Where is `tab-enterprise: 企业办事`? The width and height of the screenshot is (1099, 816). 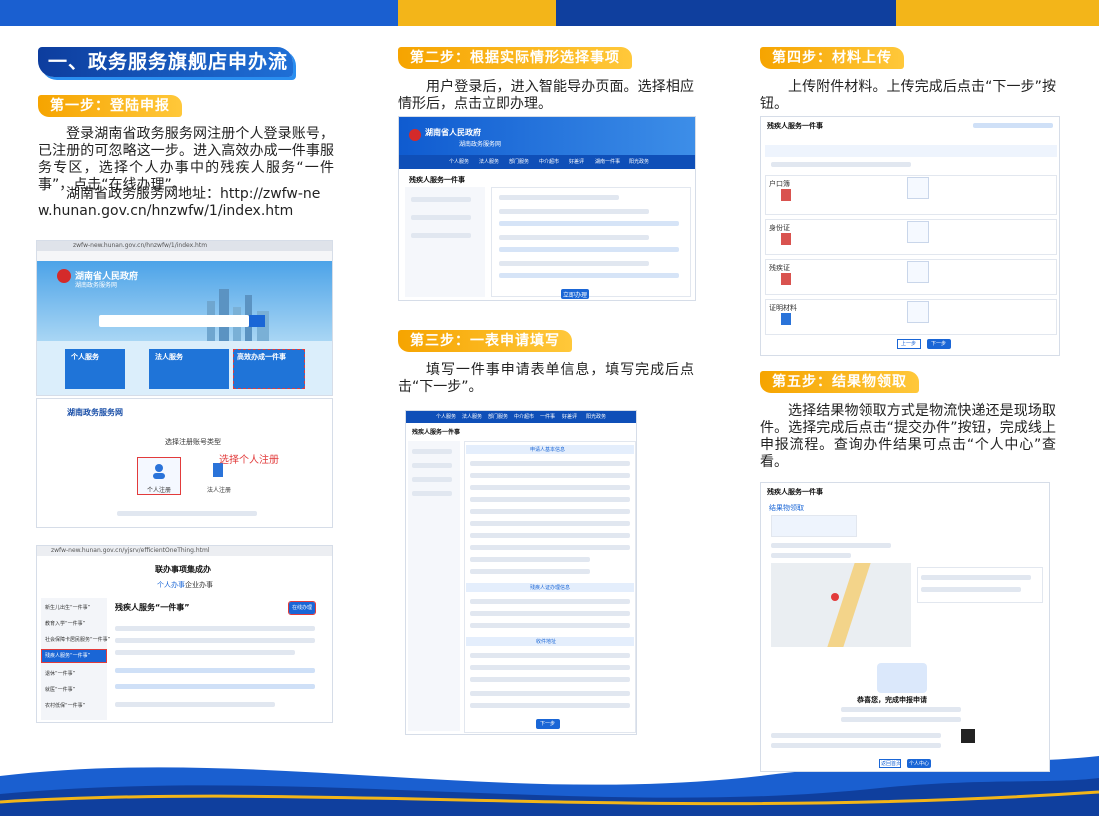 tab-enterprise: 企业办事 is located at coordinates (199, 585).